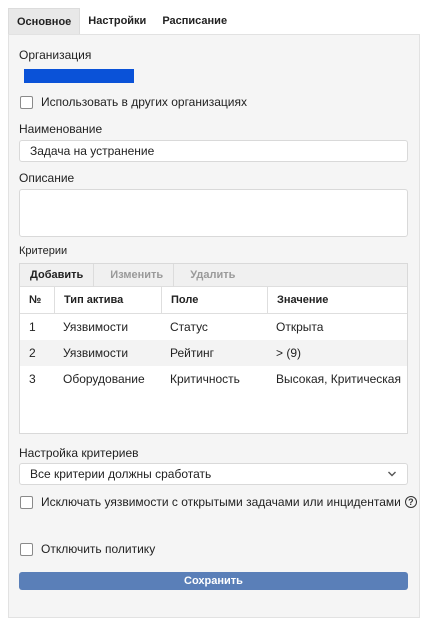  Describe the element at coordinates (410, 502) in the screenshot. I see `question-circle-icon: ?` at that location.